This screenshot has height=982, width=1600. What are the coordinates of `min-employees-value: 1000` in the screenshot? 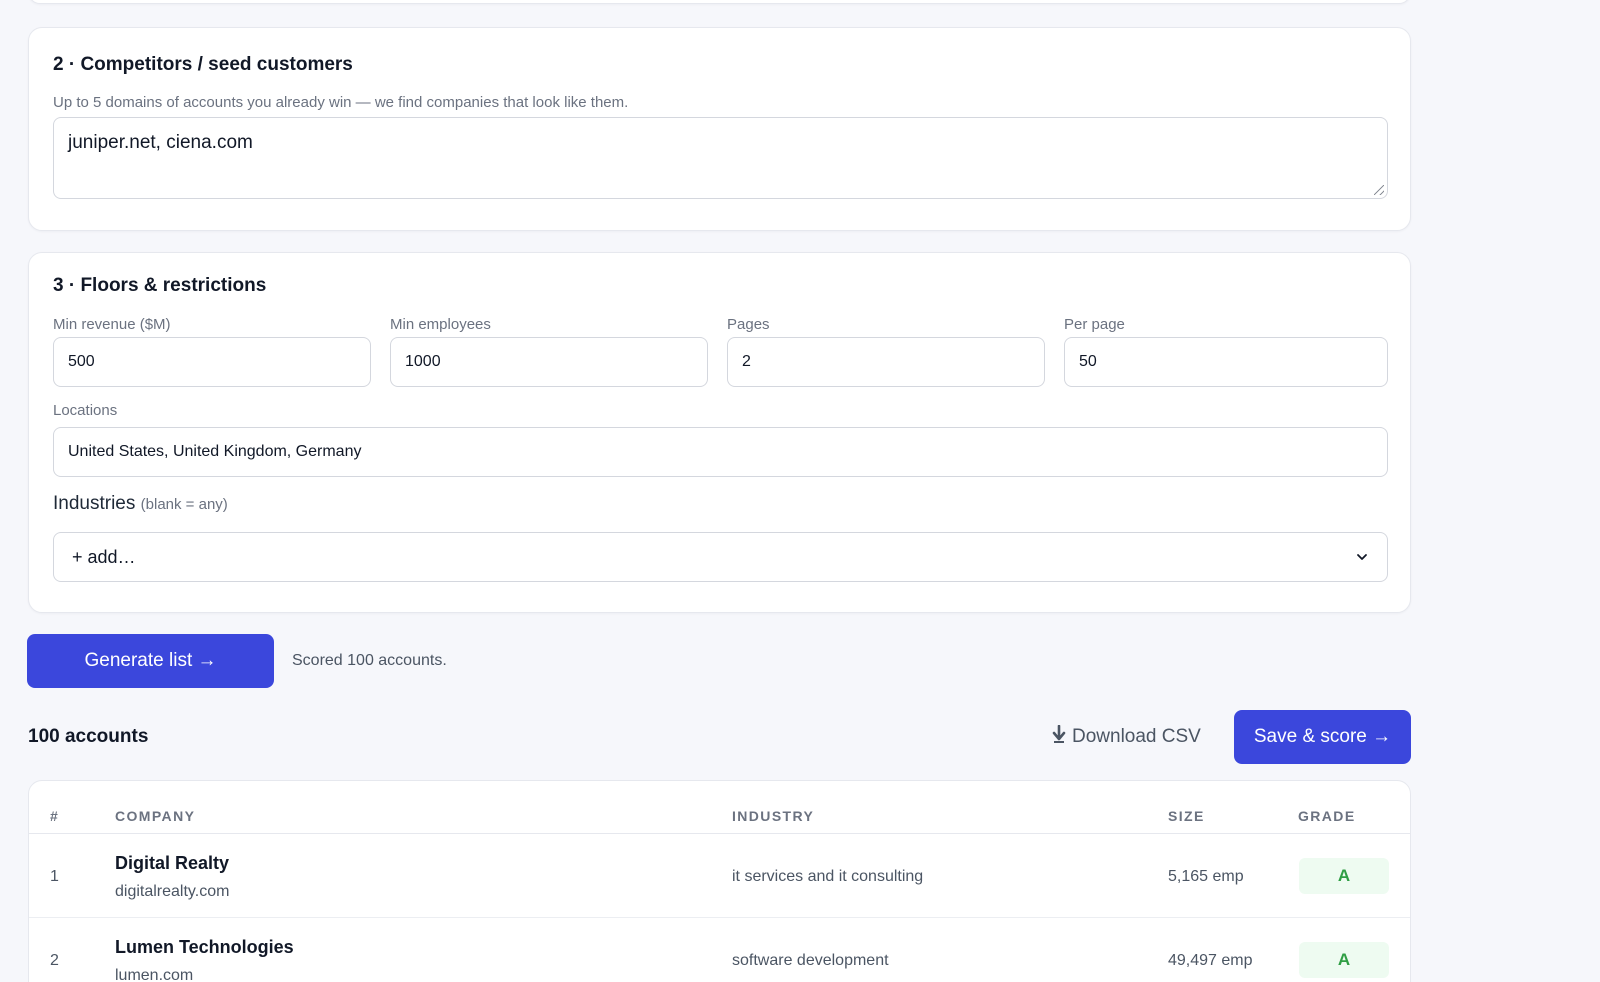 It's located at (423, 361).